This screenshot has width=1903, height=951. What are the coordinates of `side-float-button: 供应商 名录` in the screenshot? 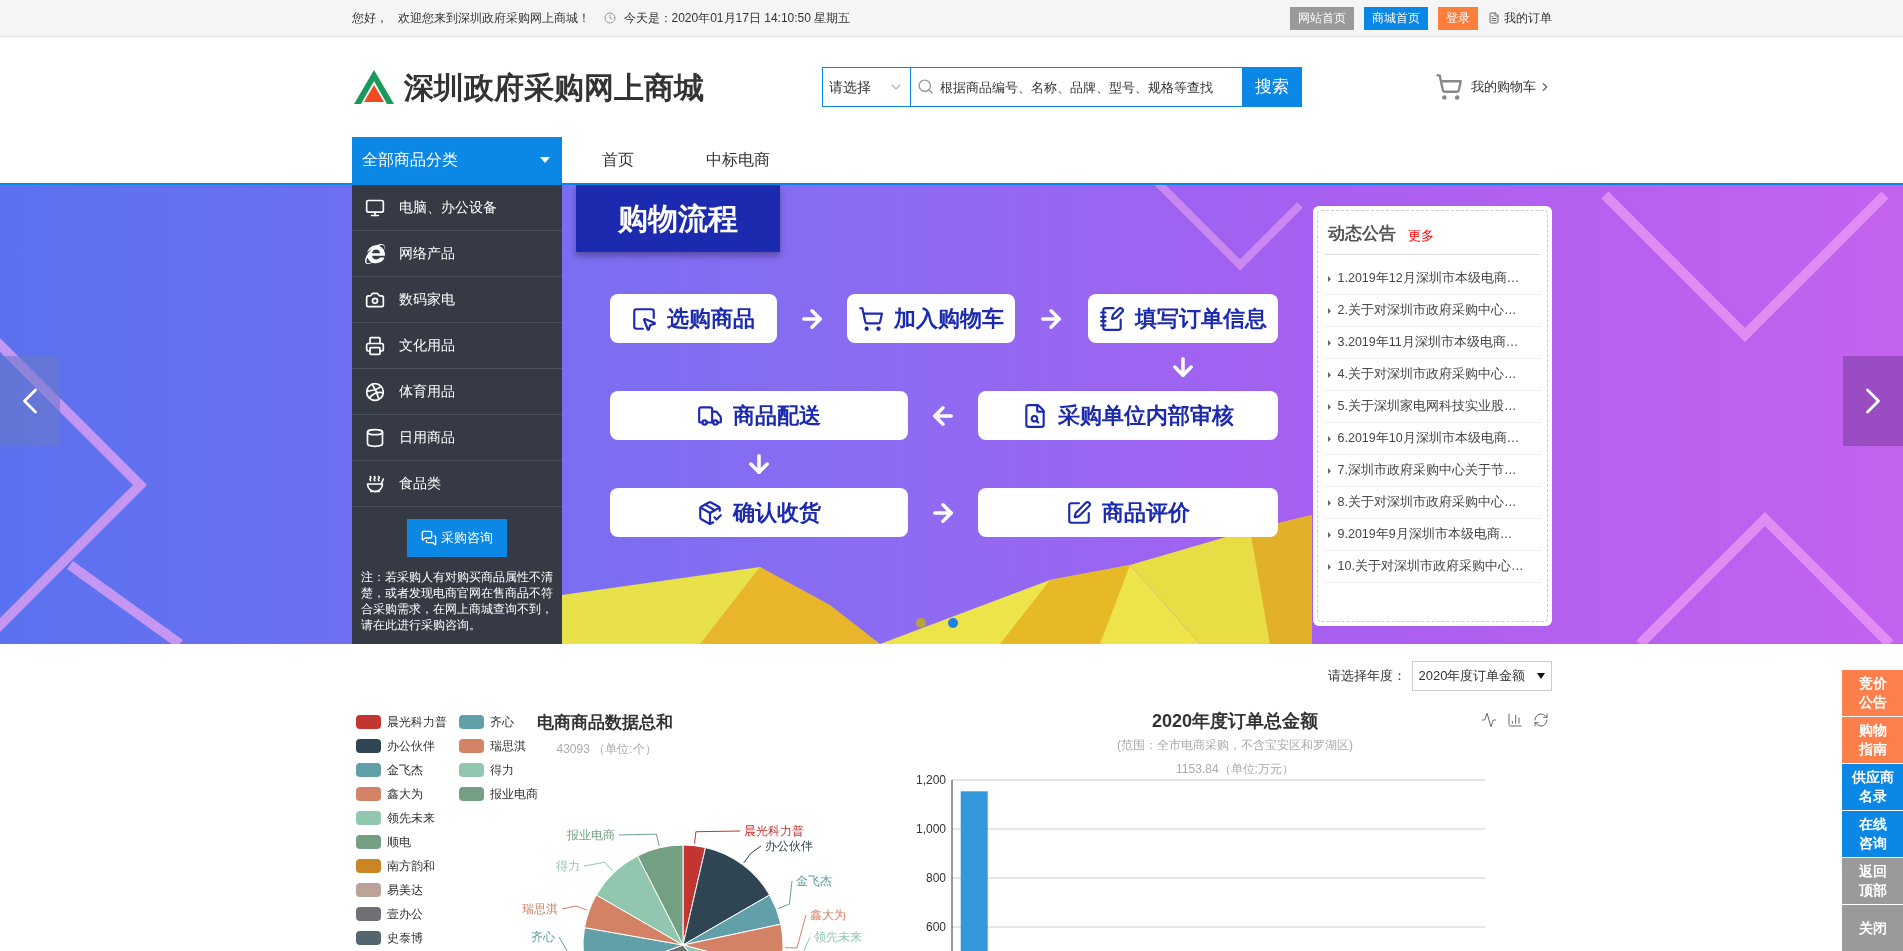 It's located at (1872, 787).